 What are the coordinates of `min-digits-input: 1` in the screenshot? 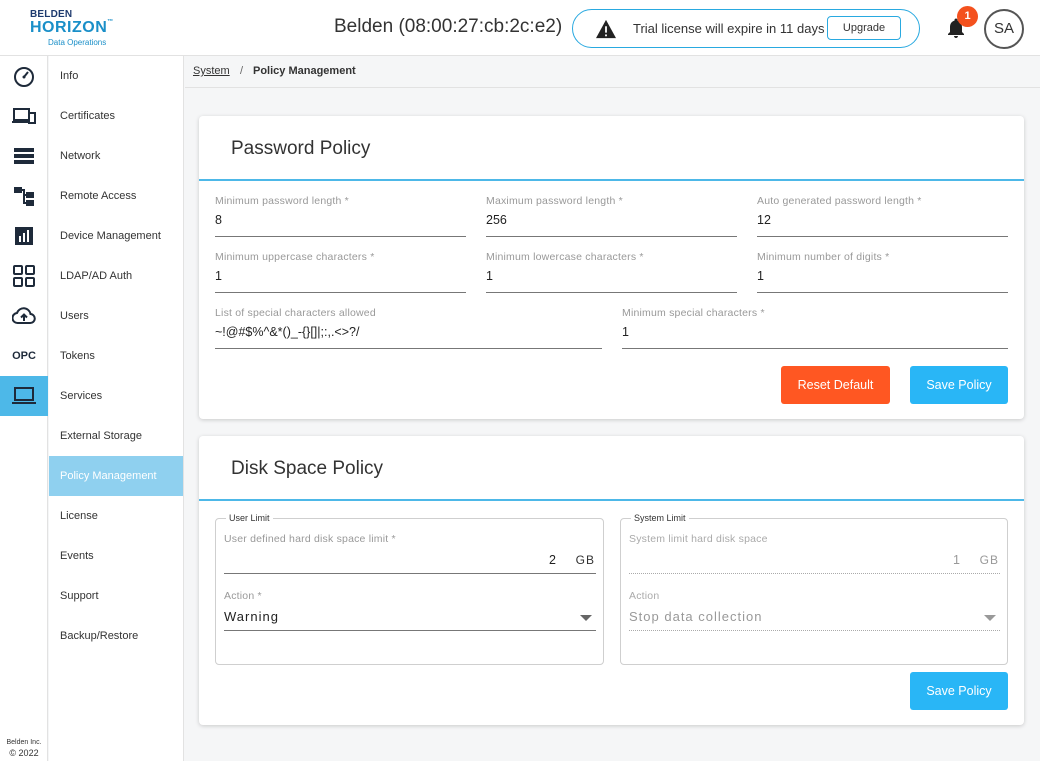 It's located at (882, 281).